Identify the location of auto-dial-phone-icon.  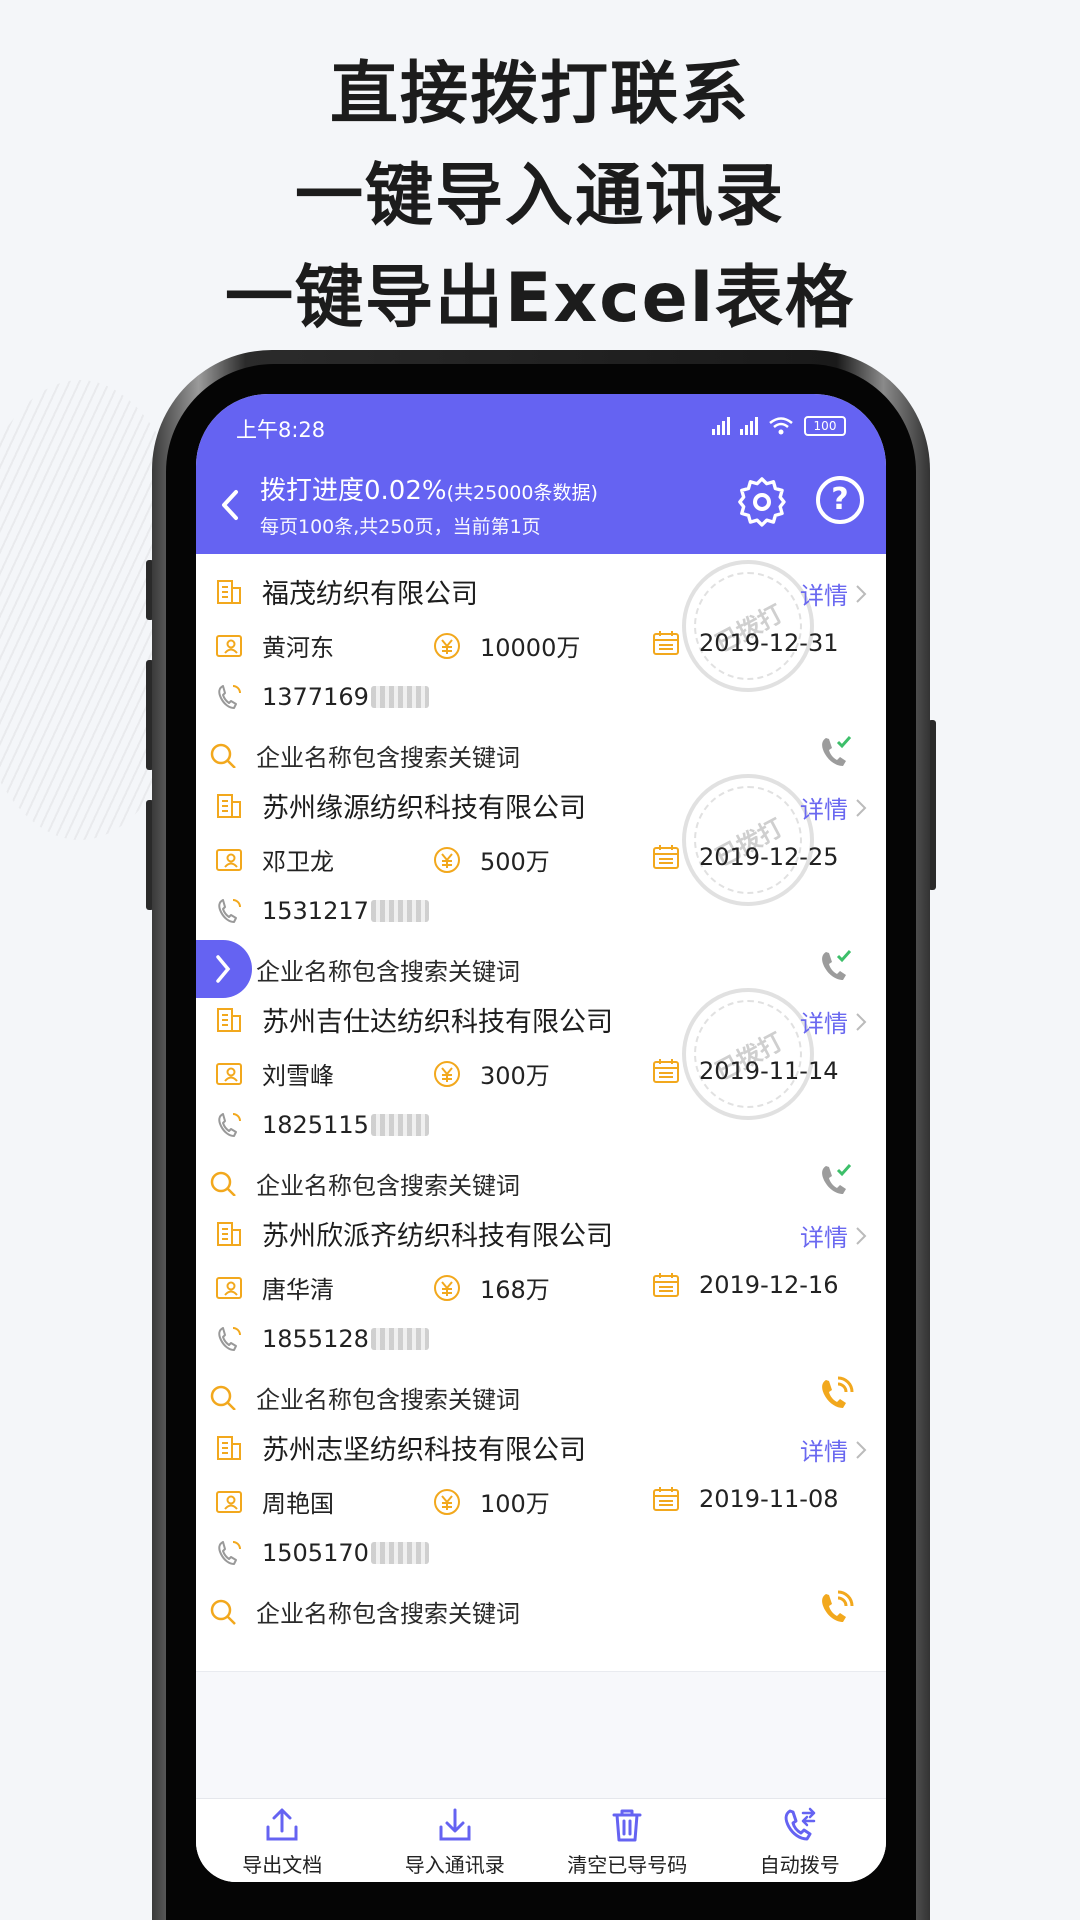
(799, 1824).